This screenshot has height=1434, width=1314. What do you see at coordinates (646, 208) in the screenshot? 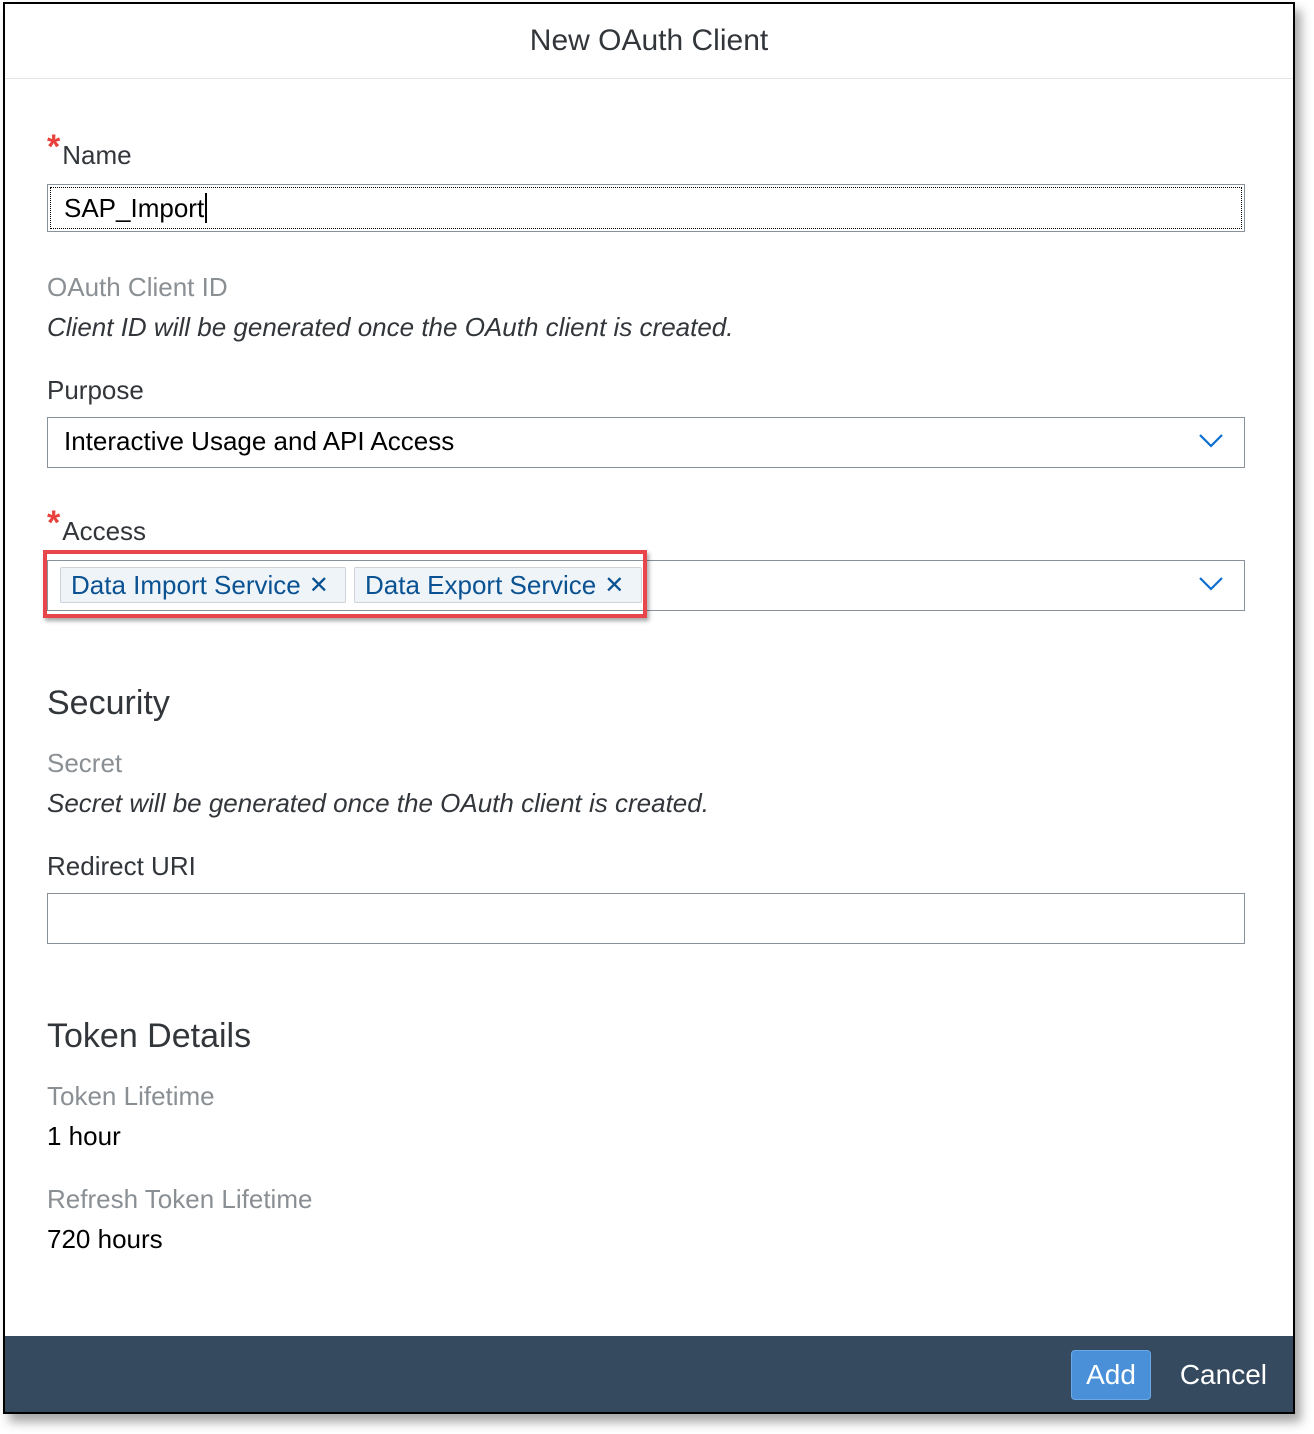
I see `name-input: SAP_Import` at bounding box center [646, 208].